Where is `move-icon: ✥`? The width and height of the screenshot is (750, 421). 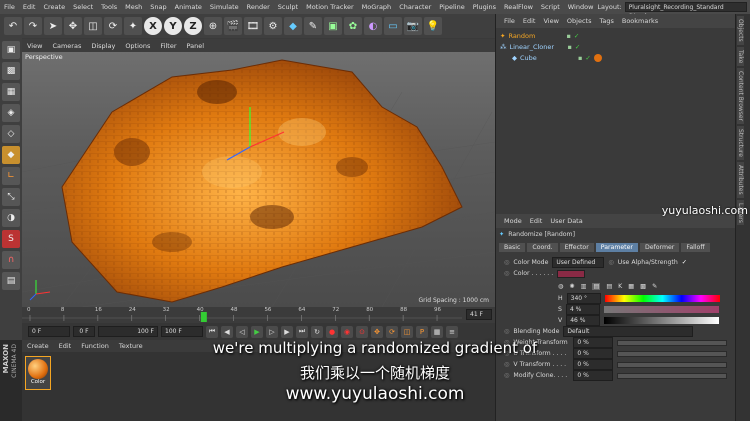
move-icon: ✥ is located at coordinates (73, 26).